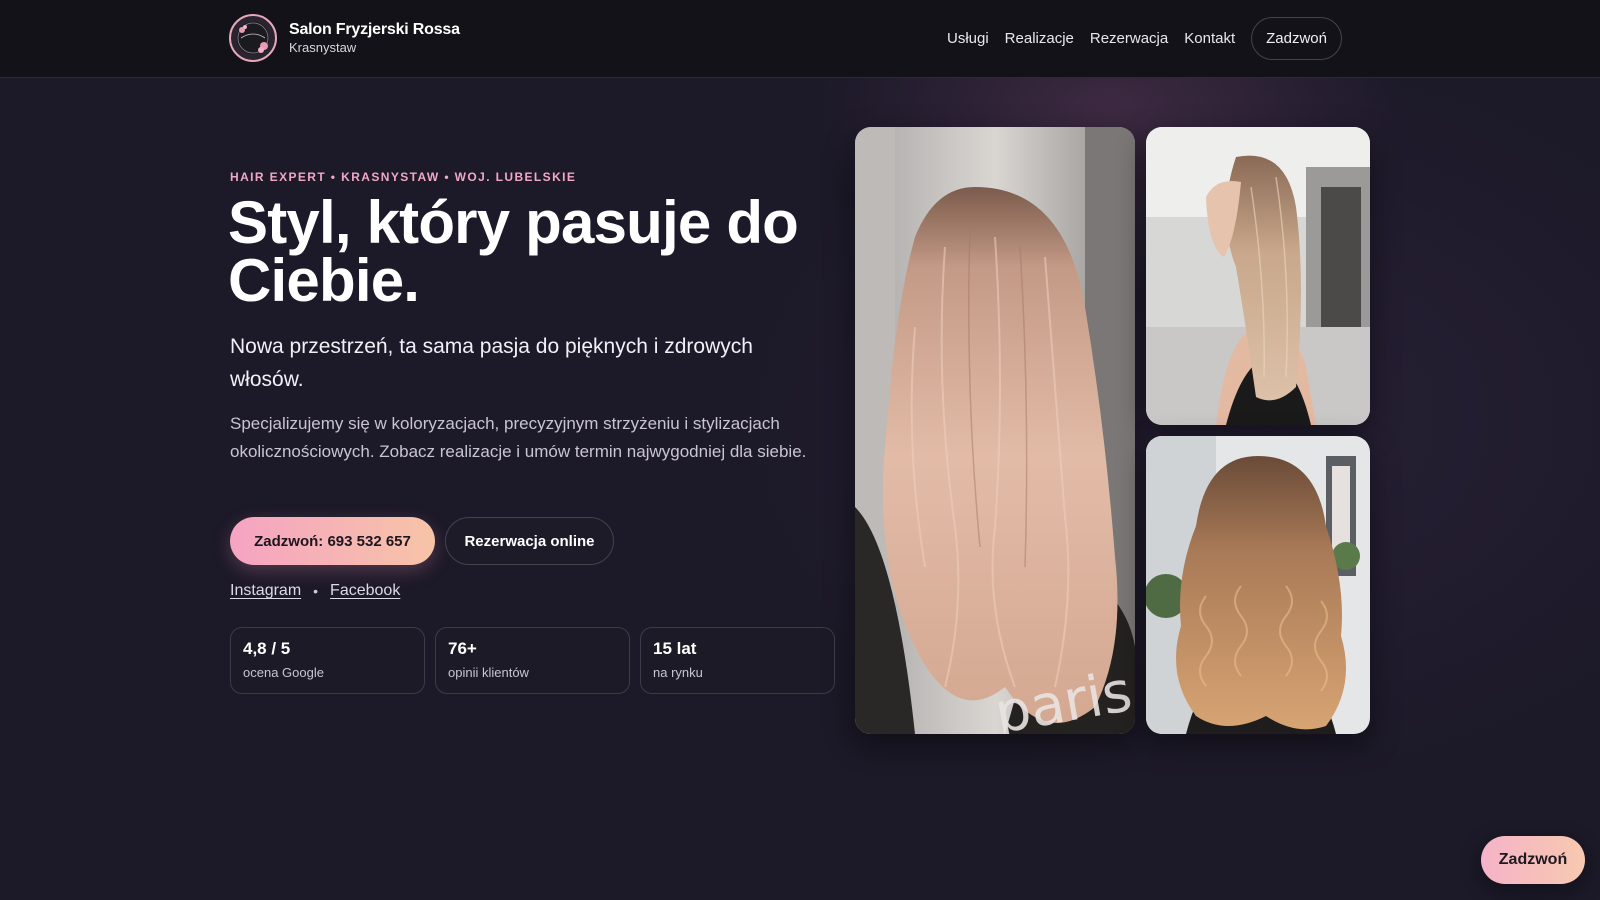 The image size is (1600, 900). Describe the element at coordinates (529, 541) in the screenshot. I see `online-booking-button: Rezerwacja online` at that location.